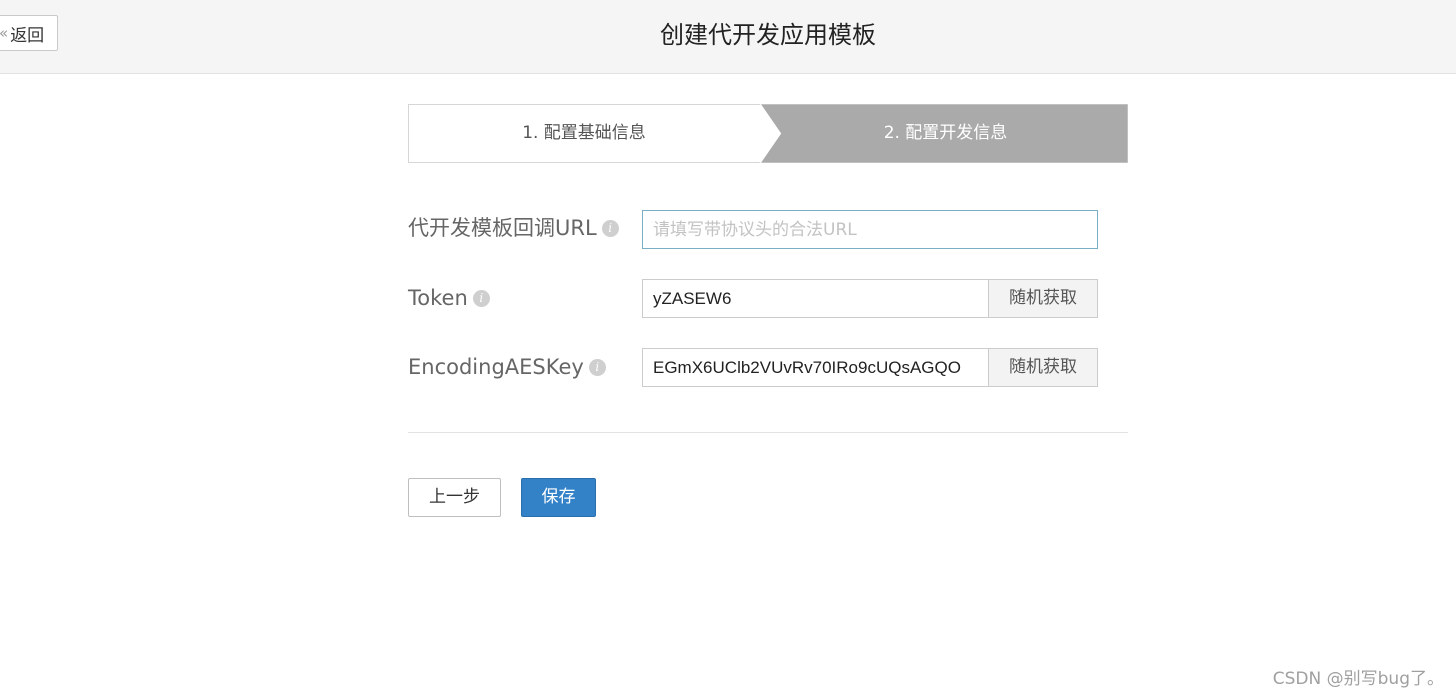 Image resolution: width=1456 pixels, height=698 pixels. I want to click on token-field-label: Token i, so click(449, 298).